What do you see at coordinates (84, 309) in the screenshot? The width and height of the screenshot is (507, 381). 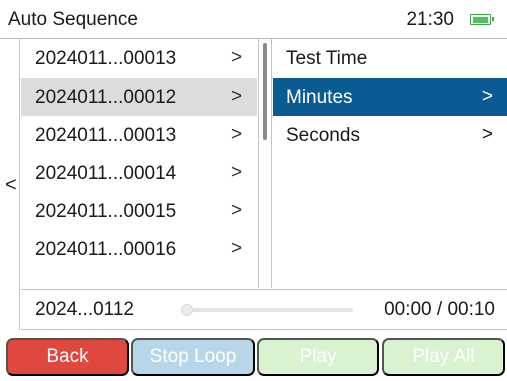 I see `player-file-name: 2024...0112` at bounding box center [84, 309].